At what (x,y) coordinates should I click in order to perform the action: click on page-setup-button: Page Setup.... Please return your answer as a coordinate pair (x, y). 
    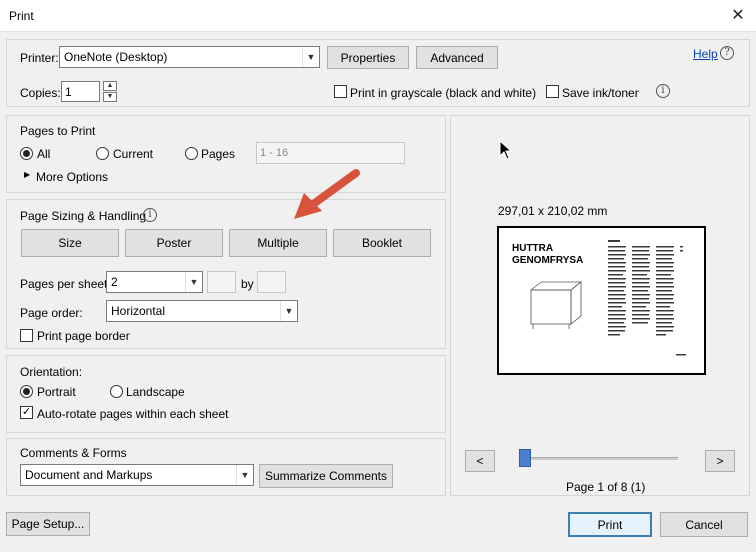
    Looking at the image, I should click on (48, 524).